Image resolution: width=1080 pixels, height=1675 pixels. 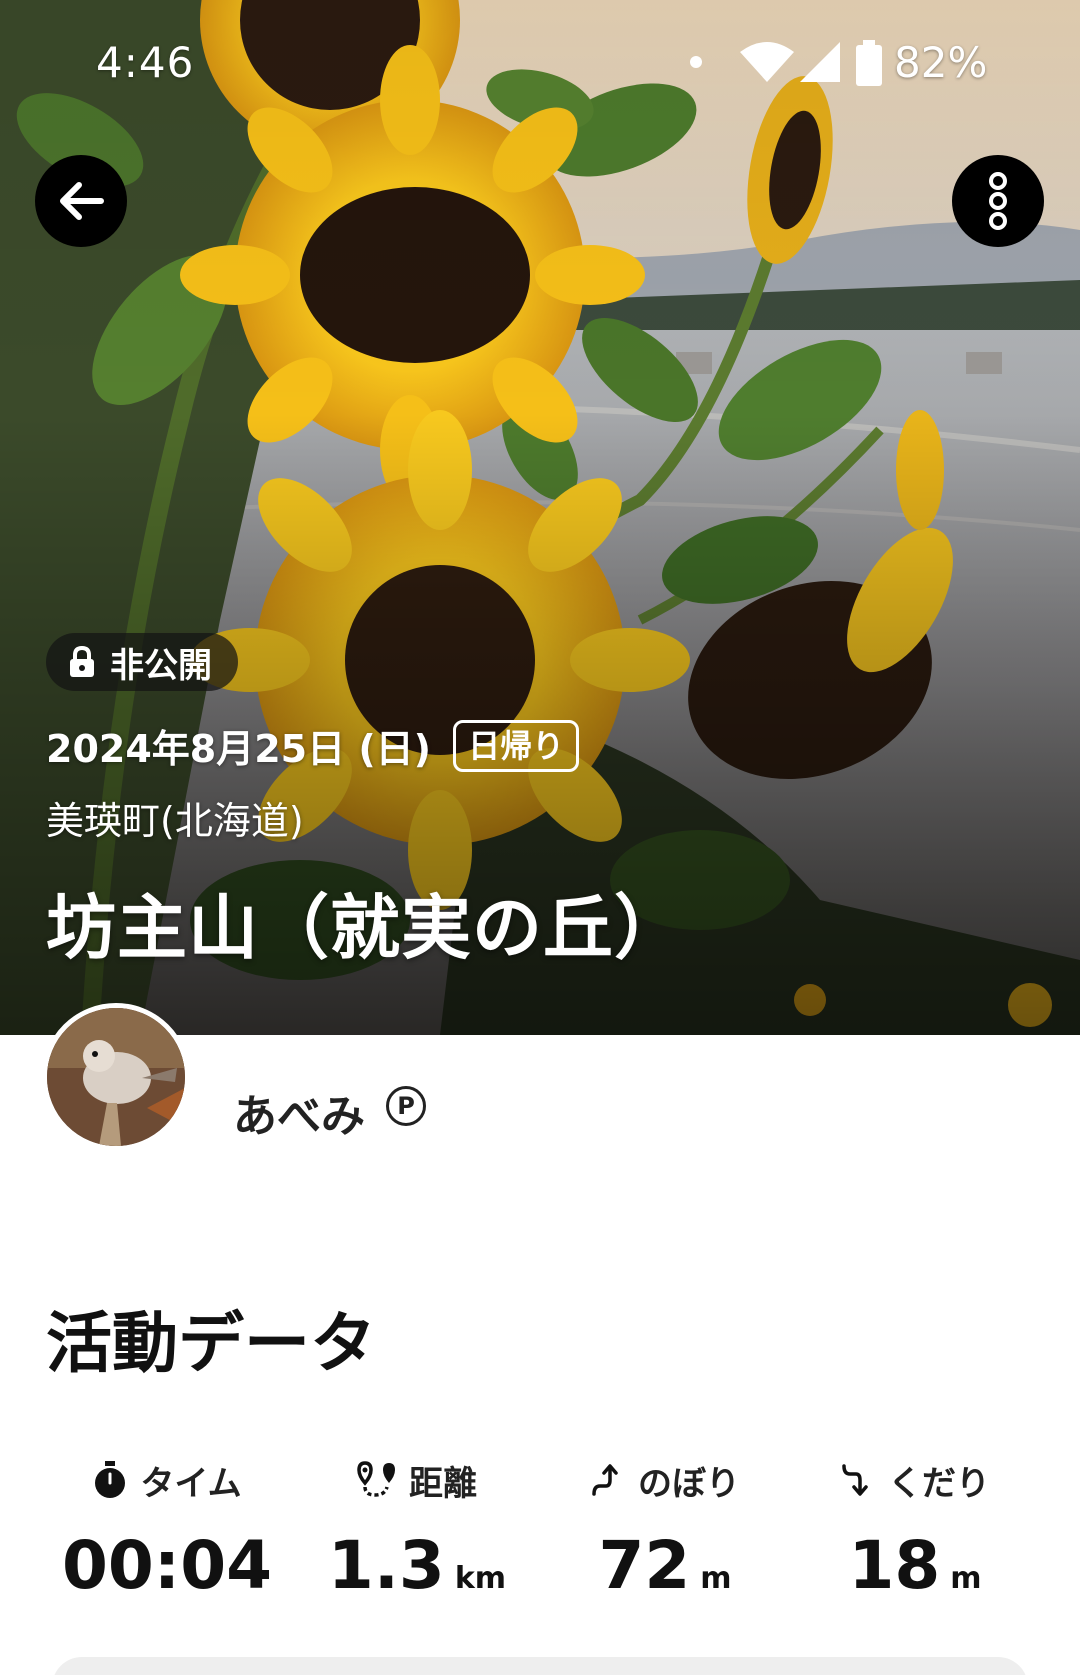 What do you see at coordinates (175, 821) in the screenshot?
I see `area-label: 美瑛町(北海道)` at bounding box center [175, 821].